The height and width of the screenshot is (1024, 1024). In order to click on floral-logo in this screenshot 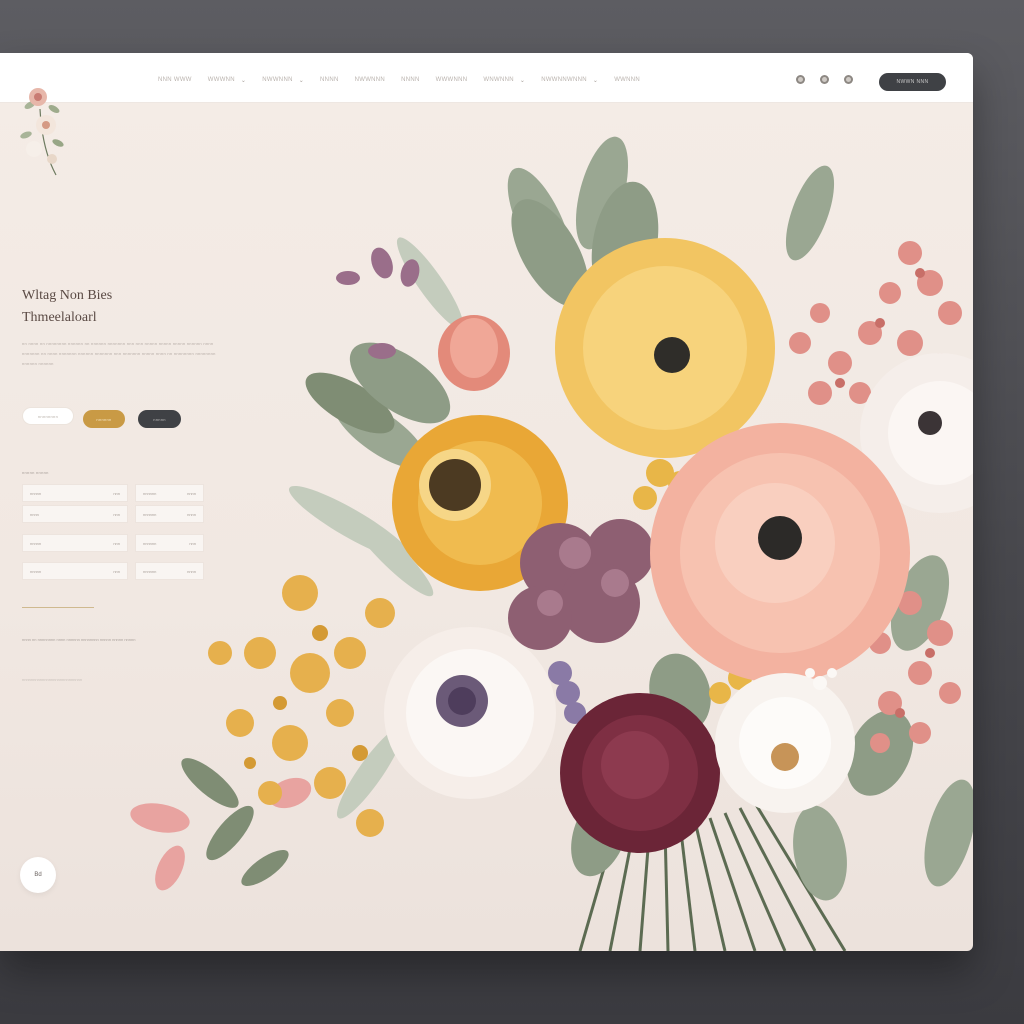, I will do `click(41, 129)`.